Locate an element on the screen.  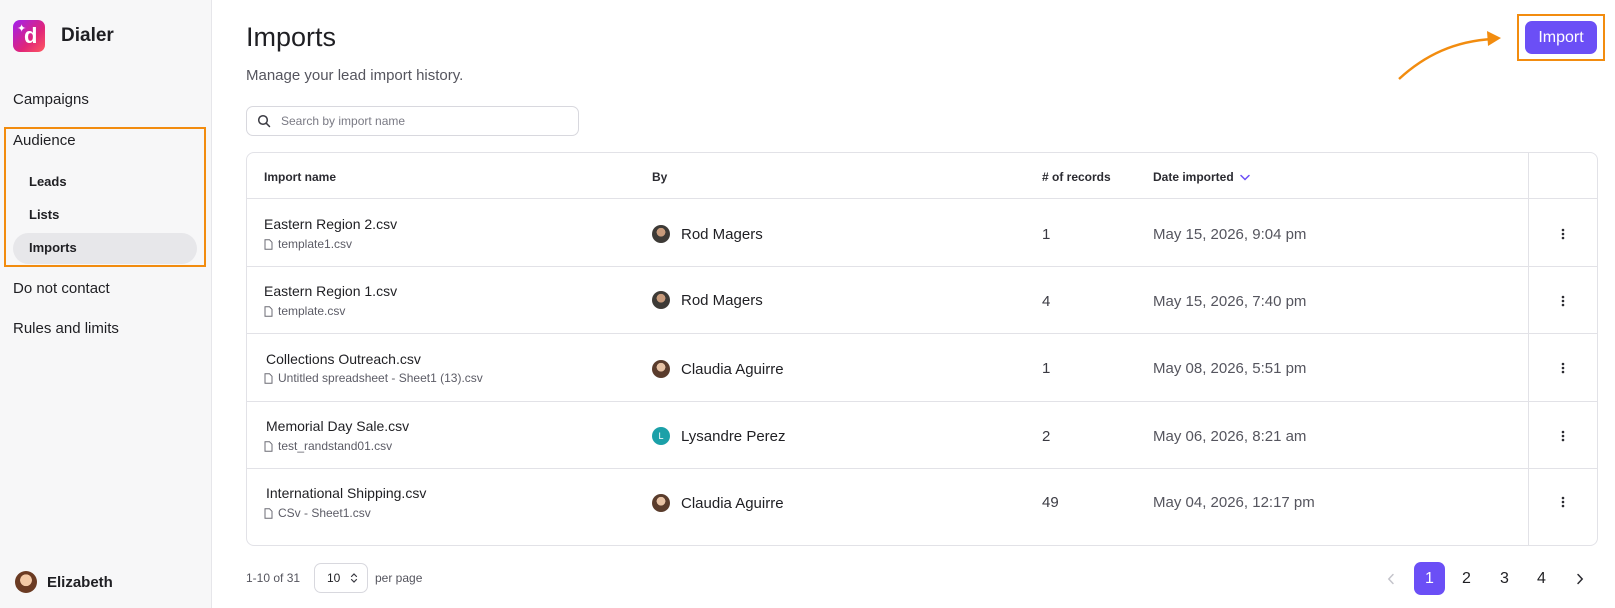
date-imported: May 06, 2026, 8:21 am is located at coordinates (1230, 436).